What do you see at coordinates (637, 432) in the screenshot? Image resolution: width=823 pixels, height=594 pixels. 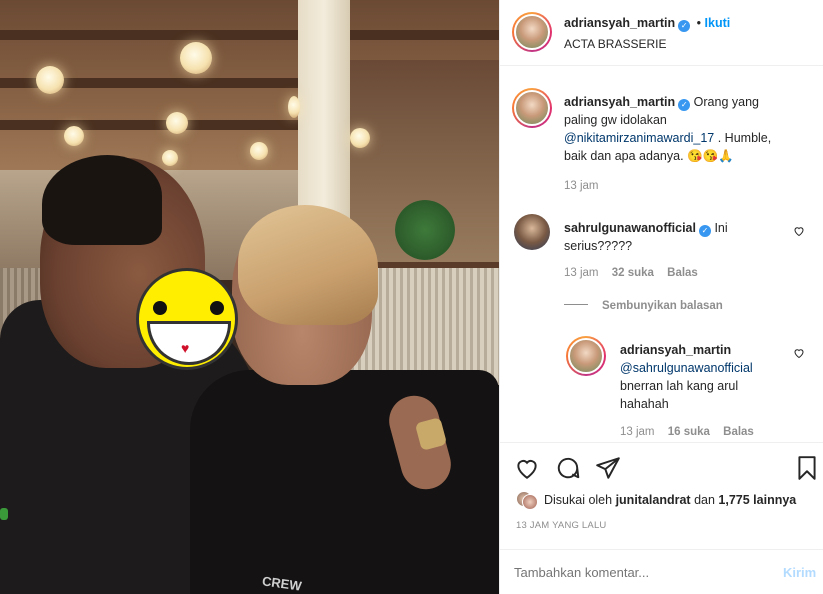 I see `reply-time: 13 jam` at bounding box center [637, 432].